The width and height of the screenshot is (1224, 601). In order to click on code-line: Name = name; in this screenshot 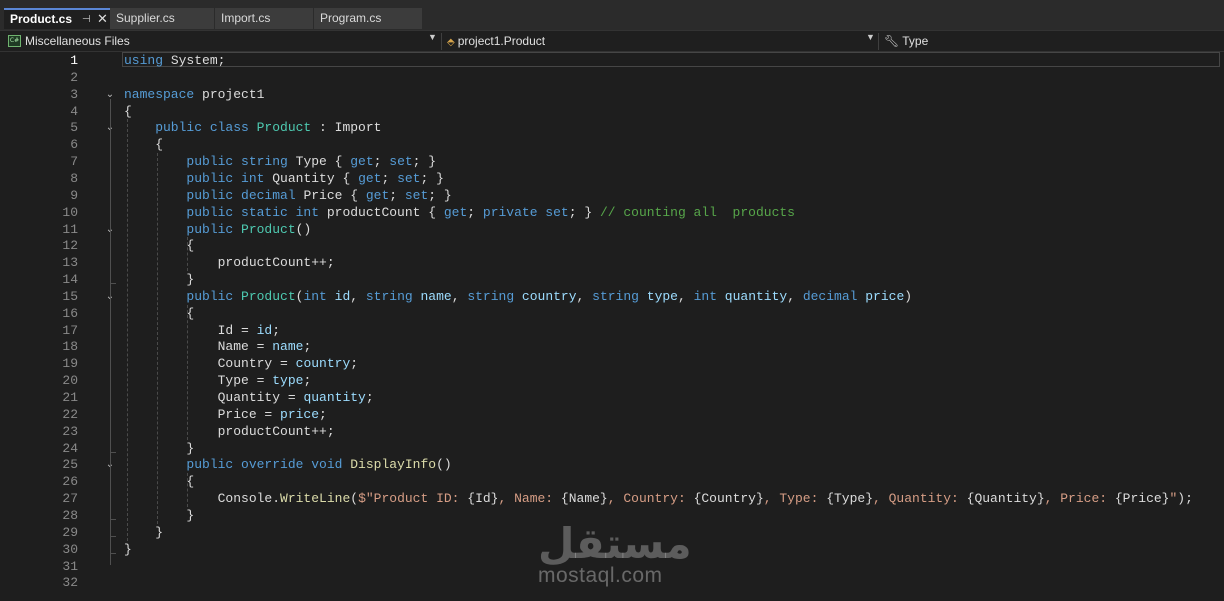, I will do `click(218, 346)`.